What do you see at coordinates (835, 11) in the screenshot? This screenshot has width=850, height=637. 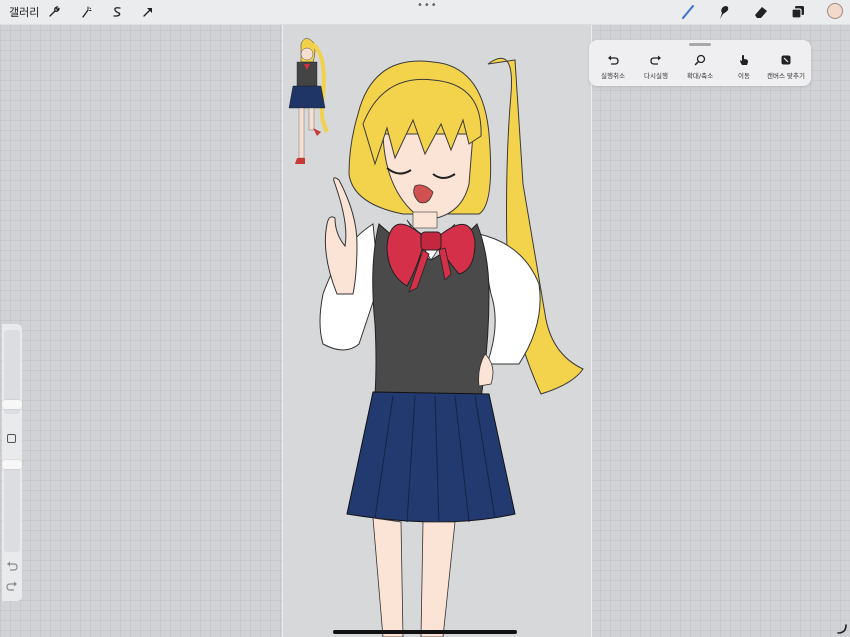 I see `color-swatch` at bounding box center [835, 11].